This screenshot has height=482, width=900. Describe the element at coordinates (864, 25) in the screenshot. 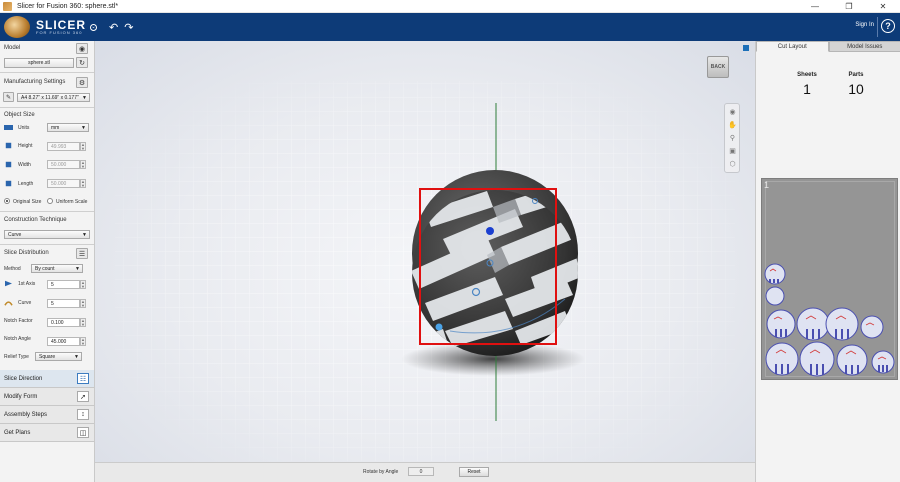

I see `sign-in-link: Sign In` at that location.